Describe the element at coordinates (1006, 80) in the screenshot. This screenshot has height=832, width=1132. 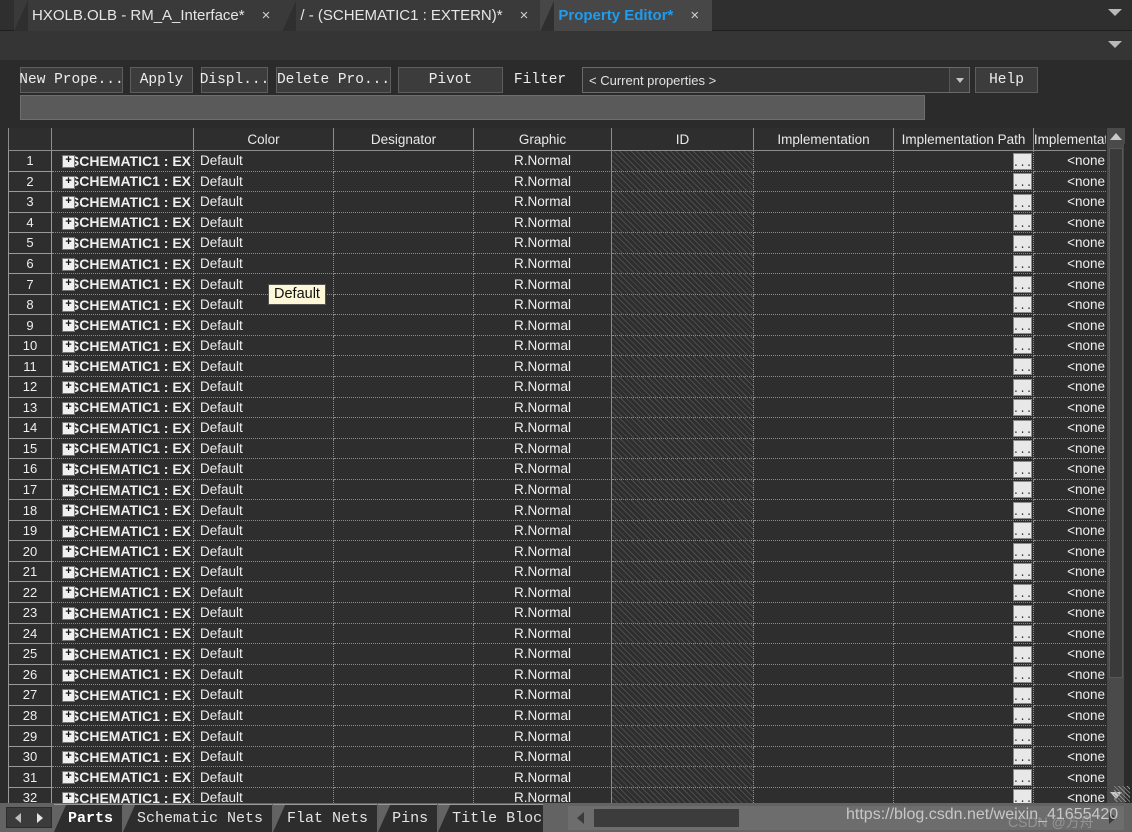
I see `help-button: Help` at that location.